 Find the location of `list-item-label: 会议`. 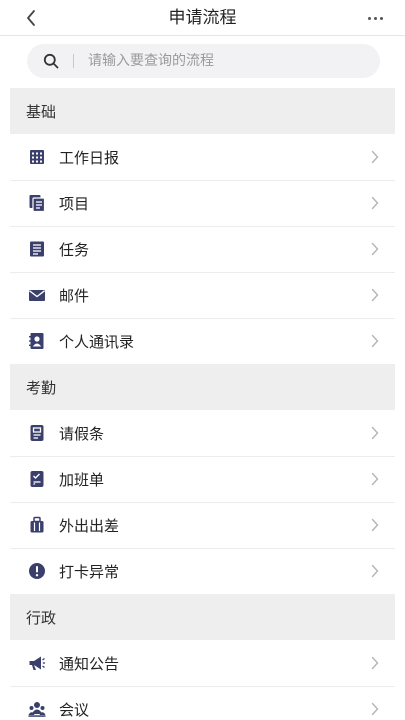

list-item-label: 会议 is located at coordinates (74, 709).